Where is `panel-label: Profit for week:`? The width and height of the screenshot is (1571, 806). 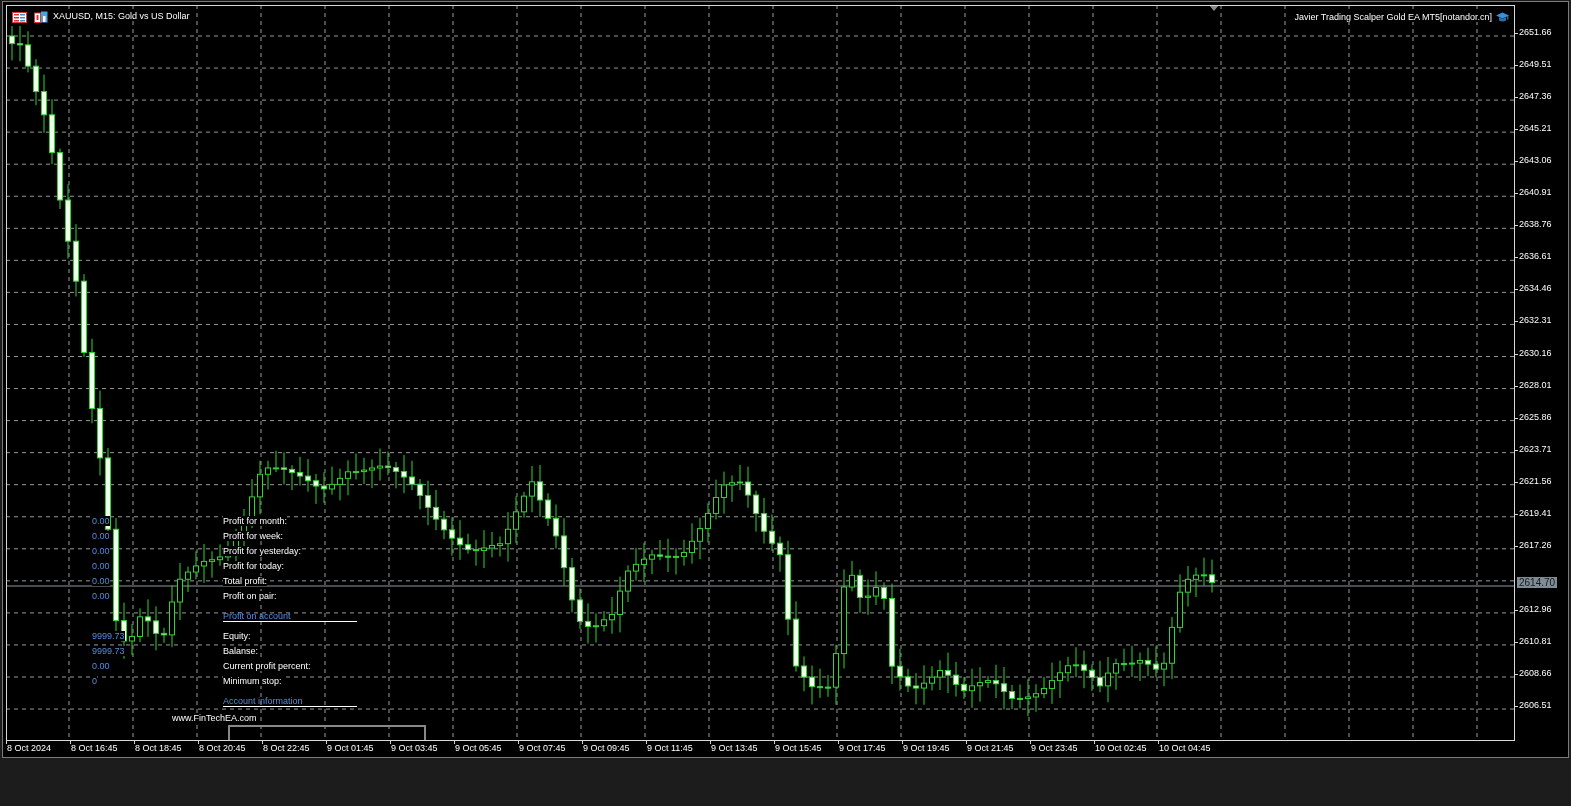 panel-label: Profit for week: is located at coordinates (253, 536).